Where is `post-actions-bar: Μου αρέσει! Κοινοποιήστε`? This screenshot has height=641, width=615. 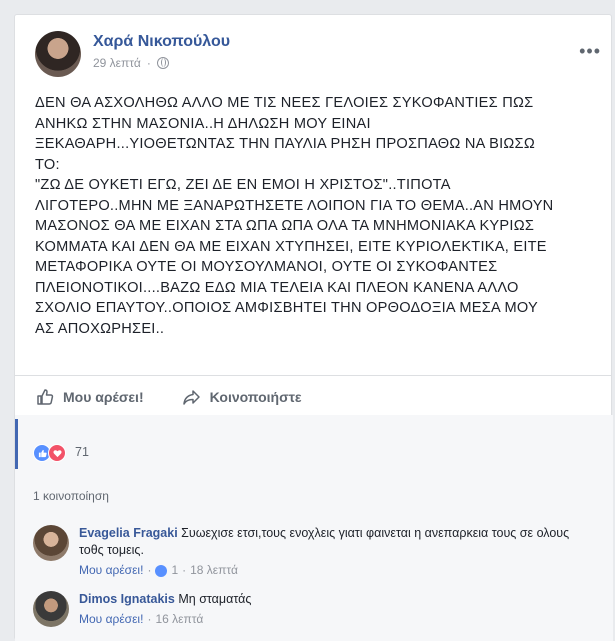 post-actions-bar: Μου αρέσει! Κοινοποιήστε is located at coordinates (314, 397).